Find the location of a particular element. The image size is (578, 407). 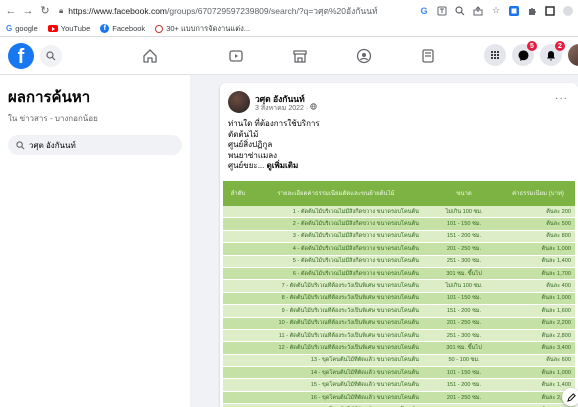

table-cell: ต้นละ 1,400 is located at coordinates (556, 261).